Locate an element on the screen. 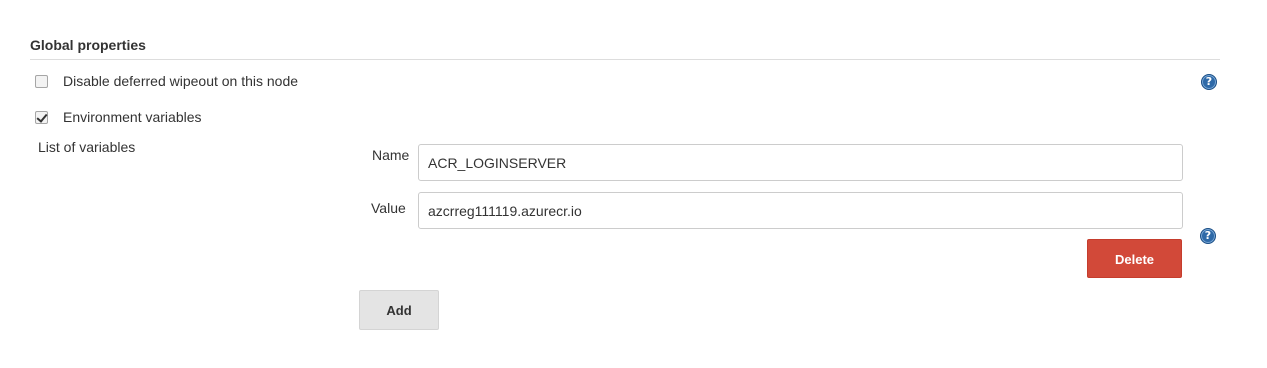 The height and width of the screenshot is (368, 1267). environment-variables-label: Environment variables is located at coordinates (132, 117).